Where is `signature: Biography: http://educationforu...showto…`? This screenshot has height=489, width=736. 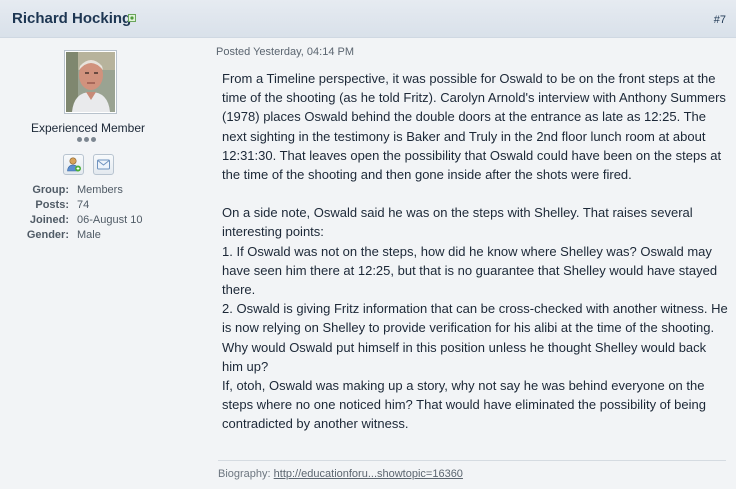
signature: Biography: http://educationforu...showto… is located at coordinates (472, 470).